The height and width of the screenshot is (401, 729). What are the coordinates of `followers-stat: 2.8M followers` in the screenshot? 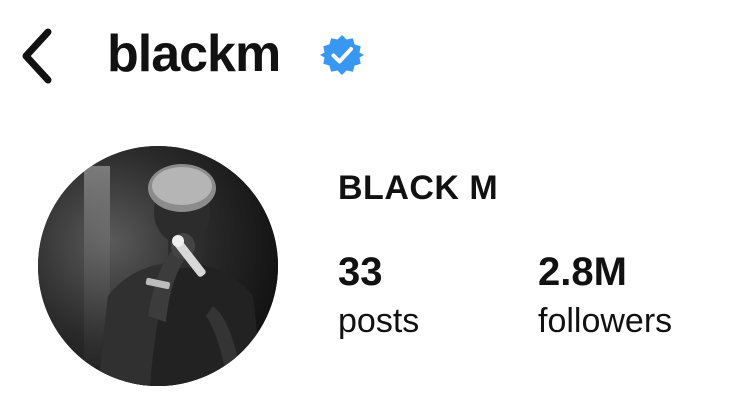 It's located at (605, 295).